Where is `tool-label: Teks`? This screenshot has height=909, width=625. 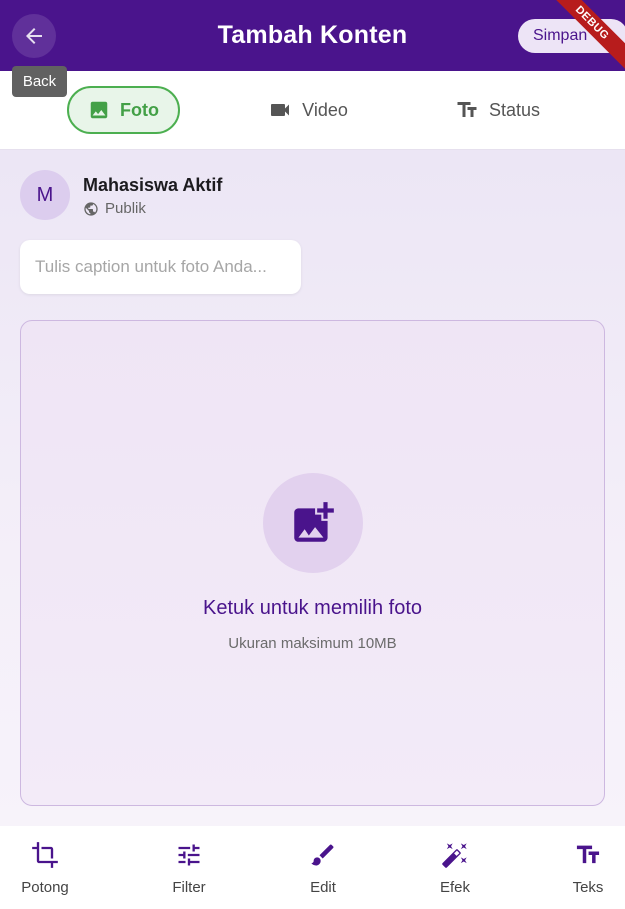
tool-label: Teks is located at coordinates (588, 887).